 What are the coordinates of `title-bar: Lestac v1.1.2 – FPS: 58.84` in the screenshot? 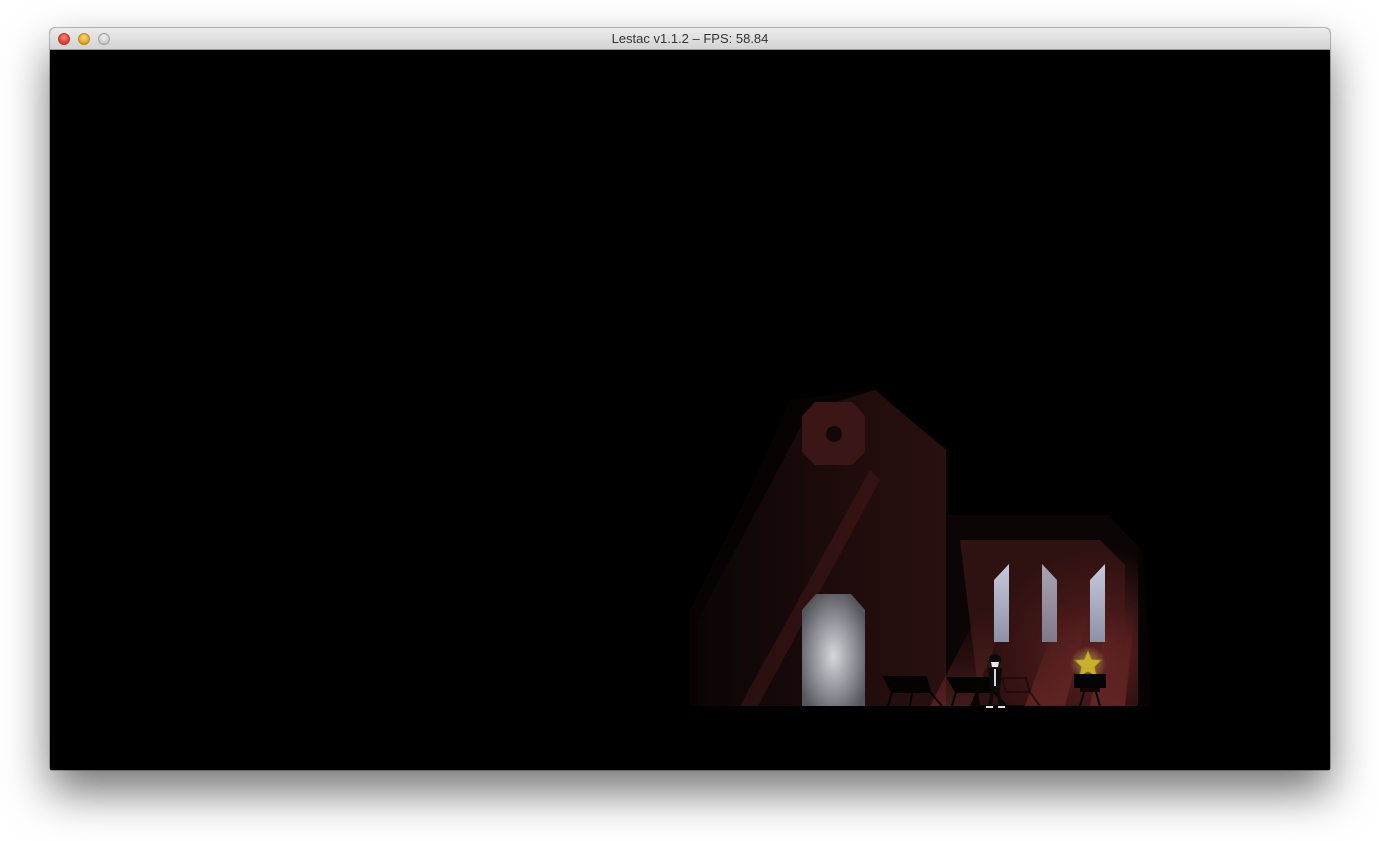 It's located at (690, 39).